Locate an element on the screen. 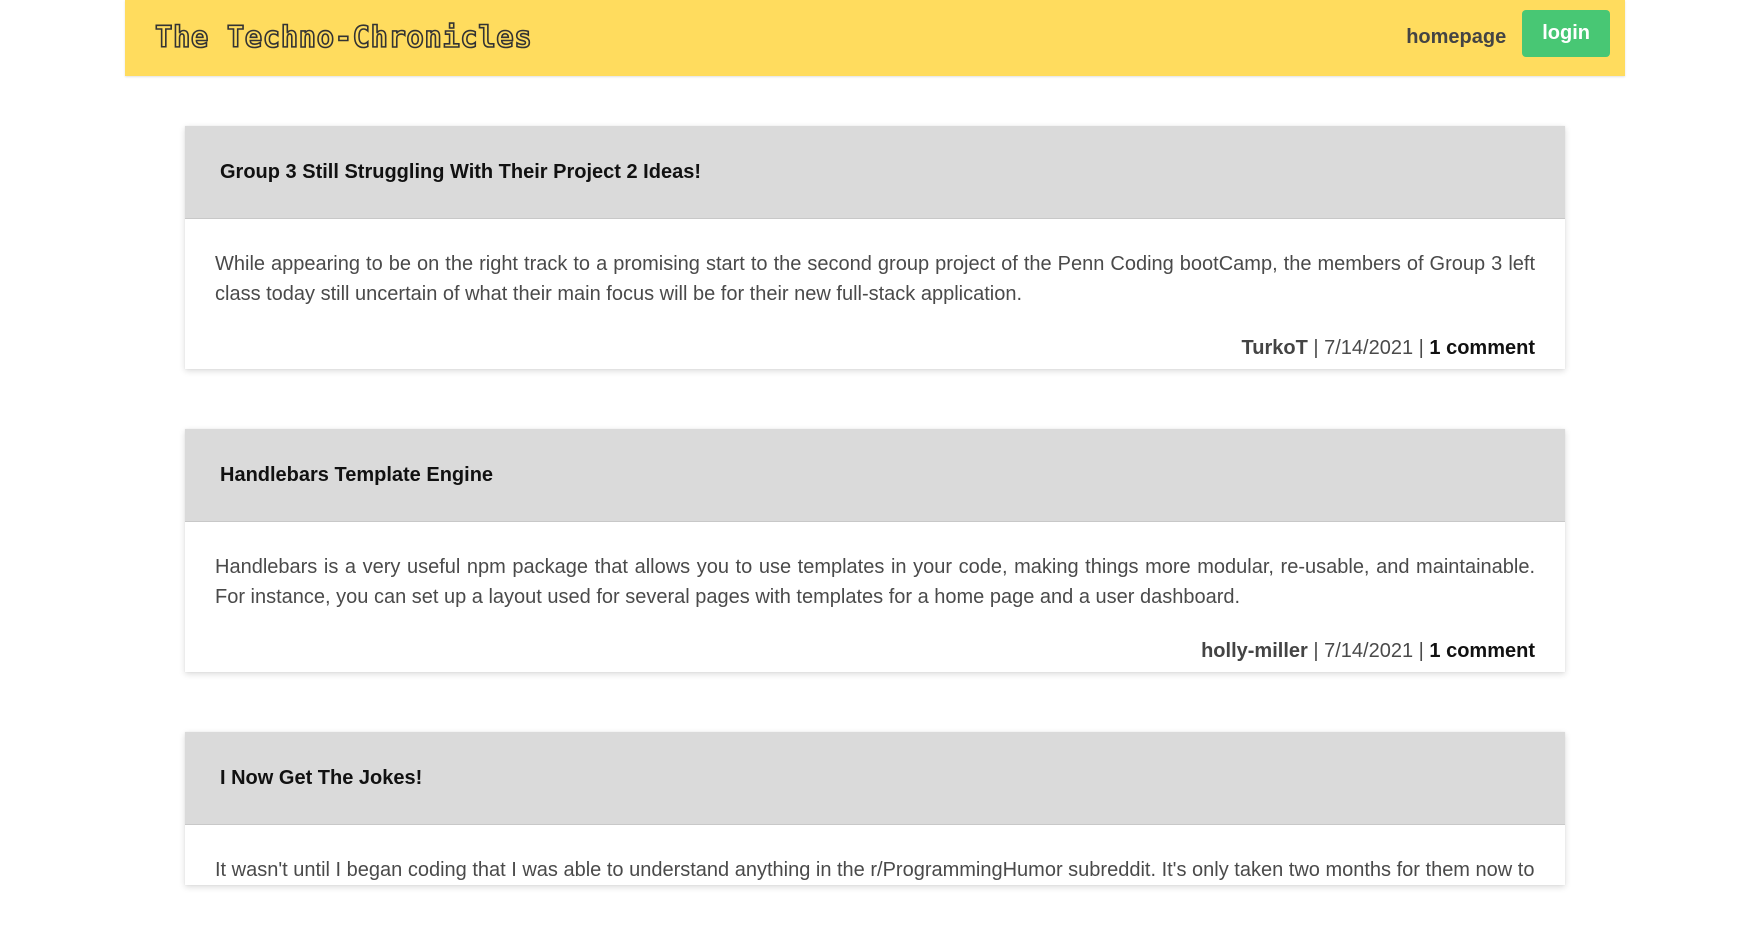 The image size is (1745, 945). post-header: Handlebars Template Engine is located at coordinates (875, 475).